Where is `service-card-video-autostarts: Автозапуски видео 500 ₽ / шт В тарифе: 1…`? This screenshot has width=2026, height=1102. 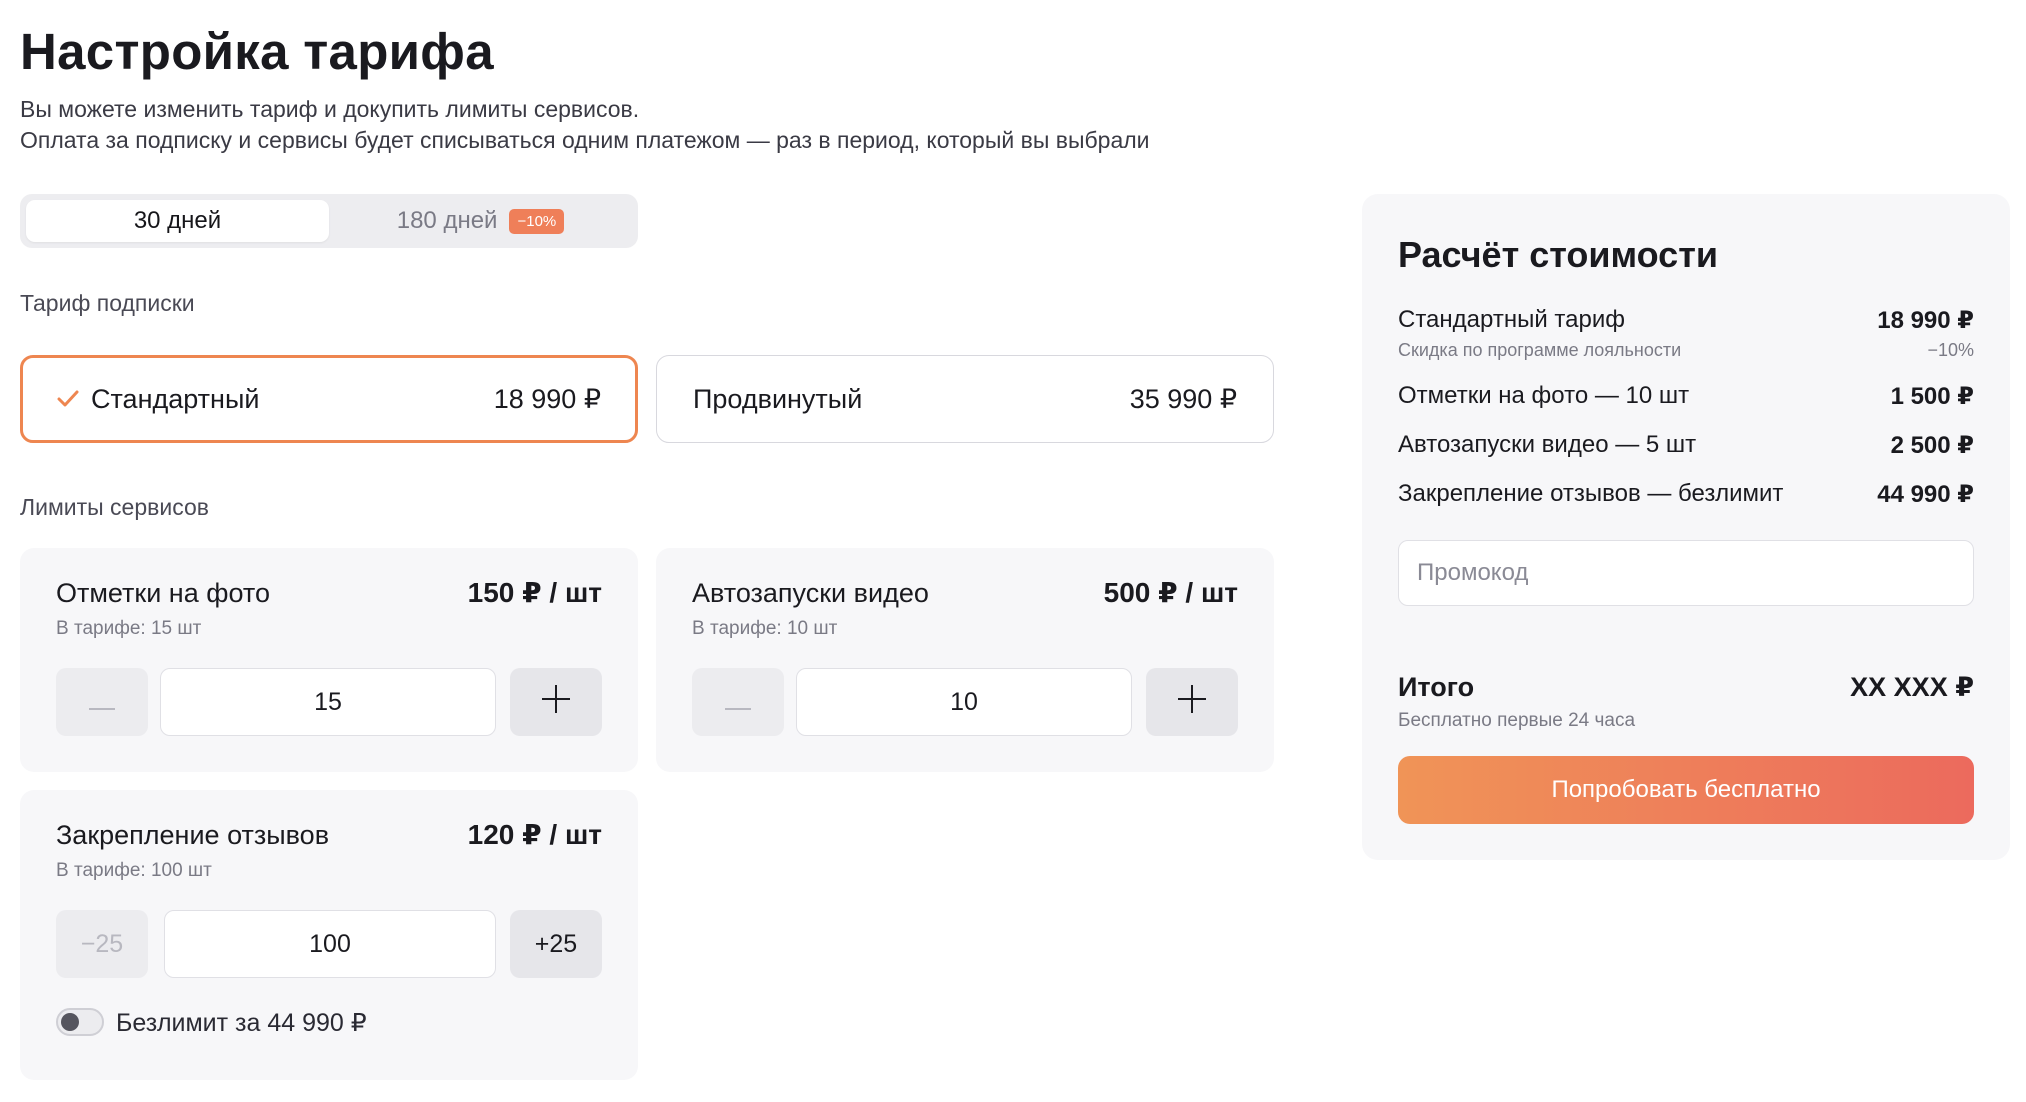 service-card-video-autostarts: Автозапуски видео 500 ₽ / шт В тарифе: 1… is located at coordinates (965, 660).